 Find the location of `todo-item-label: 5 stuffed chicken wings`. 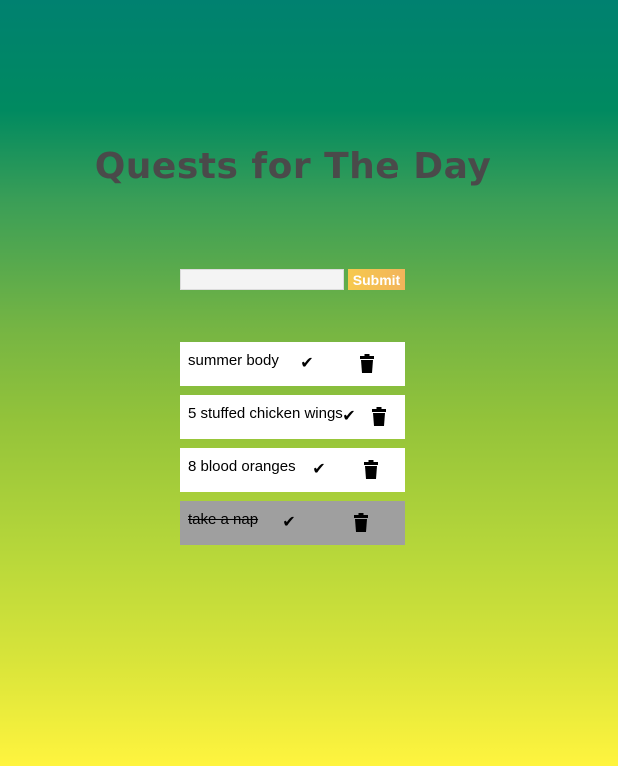

todo-item-label: 5 stuffed chicken wings is located at coordinates (265, 413).